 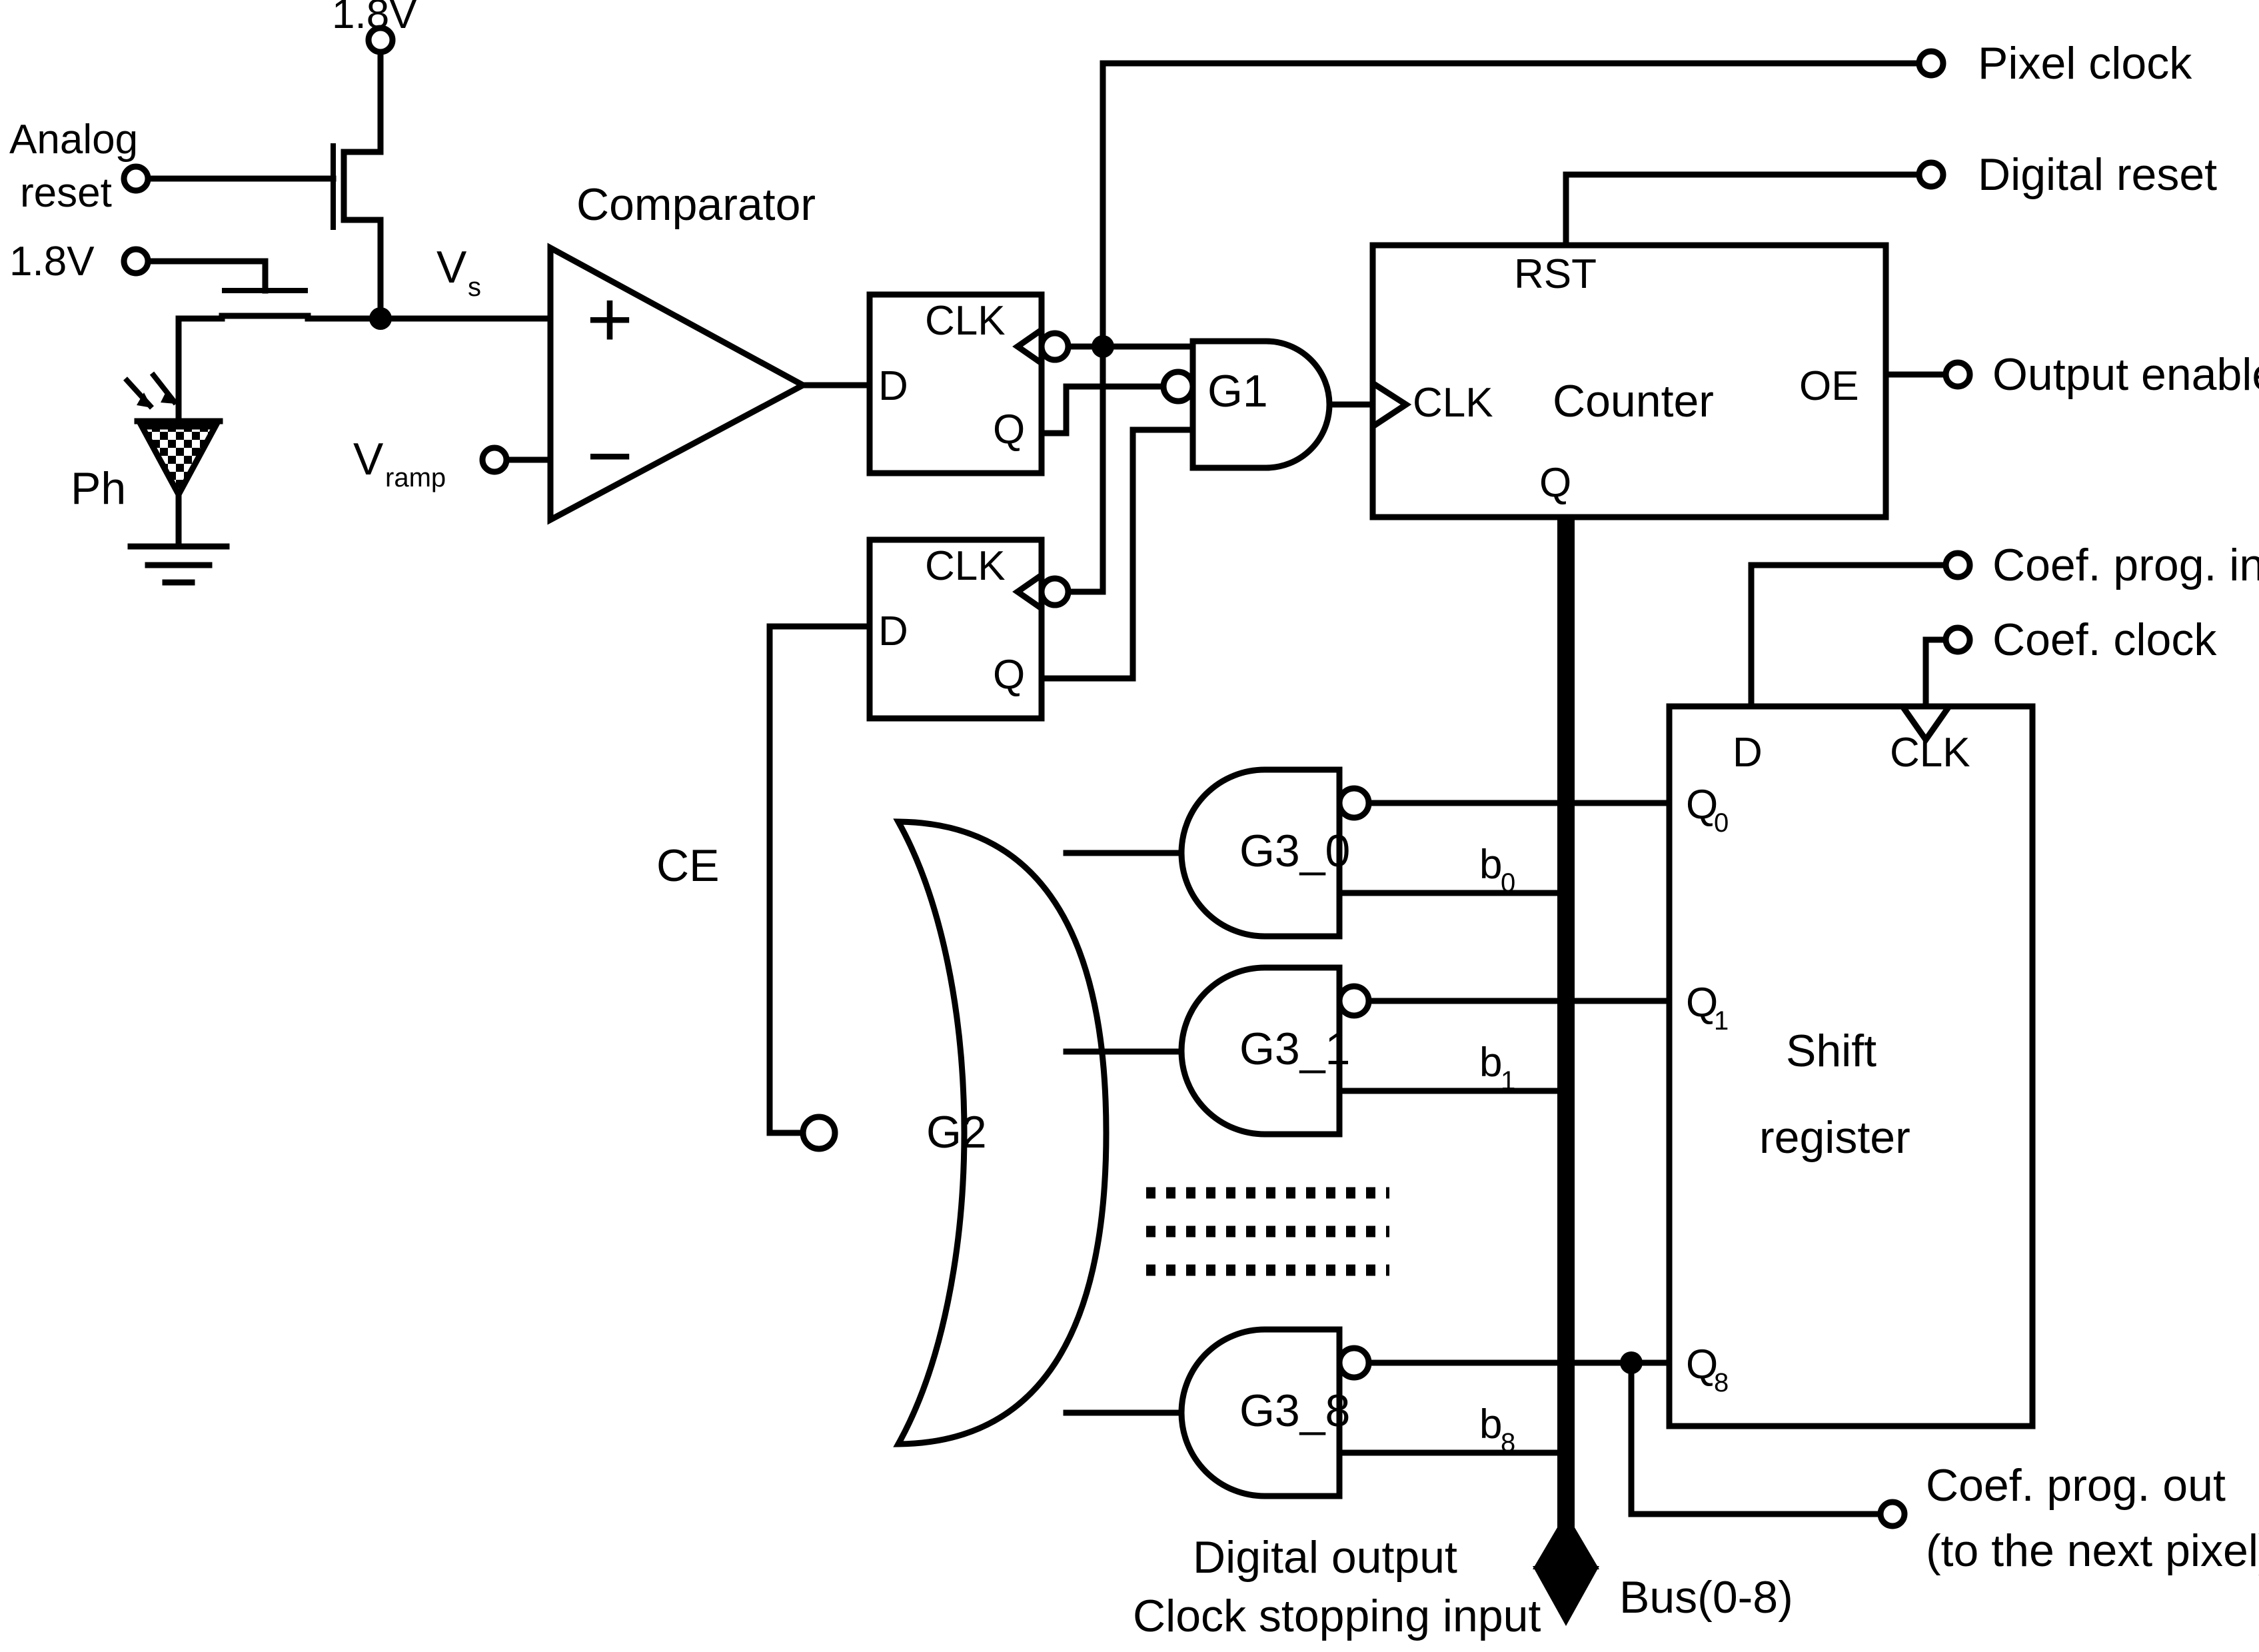 What do you see at coordinates (1702, 1003) in the screenshot?
I see `shift-register-q1-label: Q` at bounding box center [1702, 1003].